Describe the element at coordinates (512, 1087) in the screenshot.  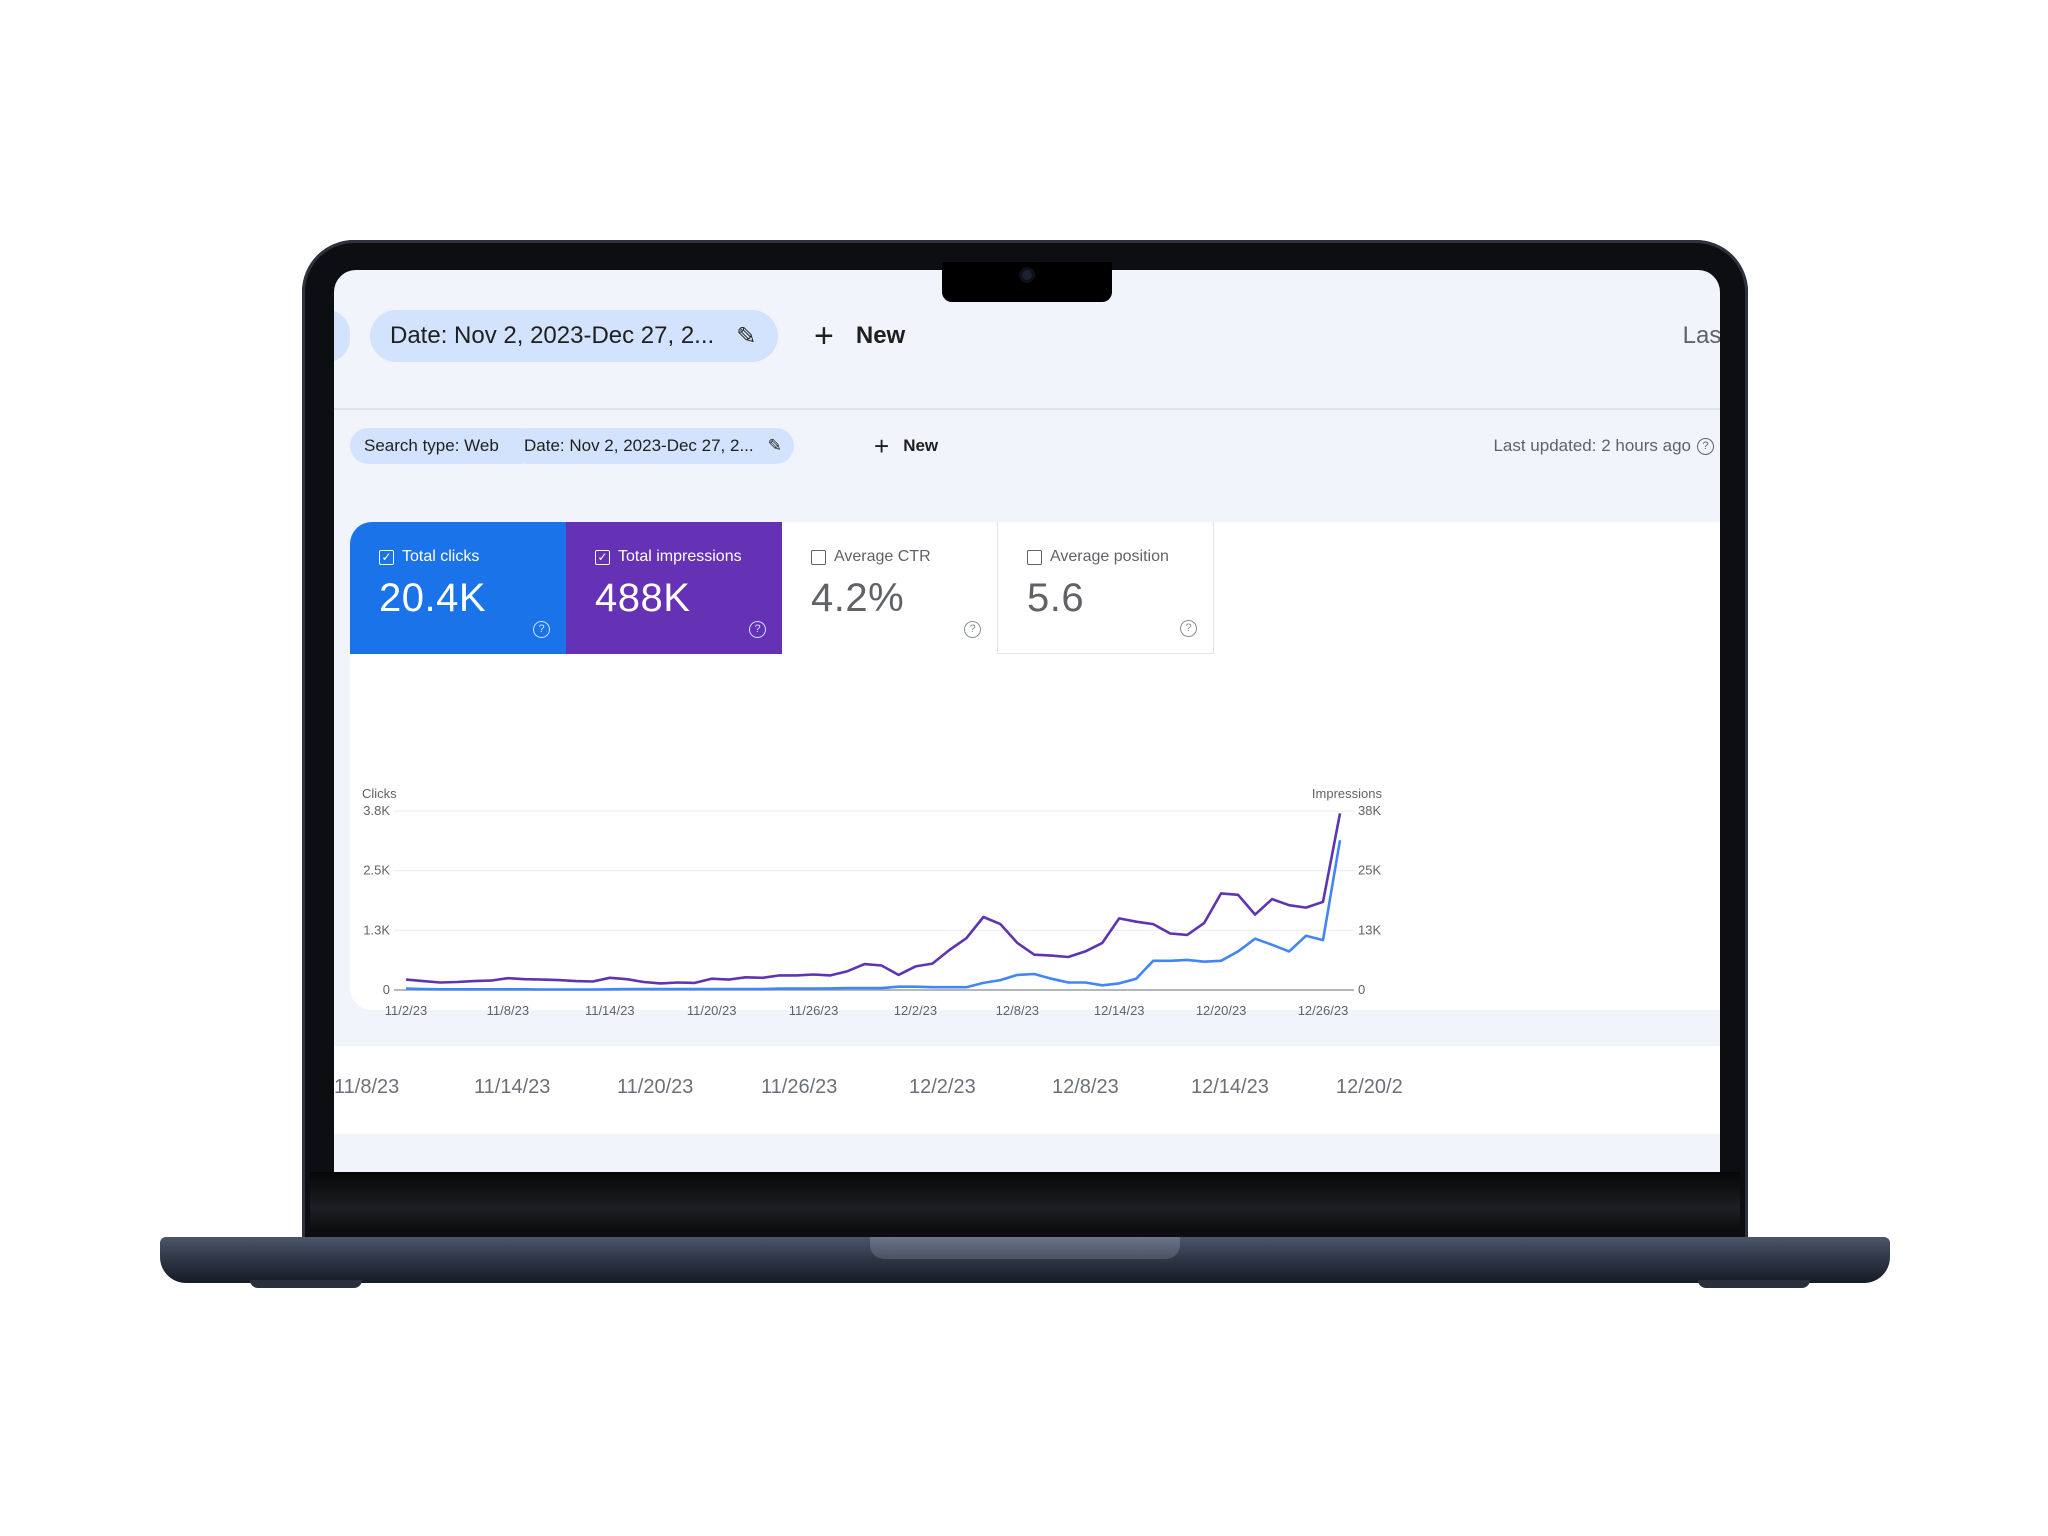
I see `bg-date-label: 11/14/23` at that location.